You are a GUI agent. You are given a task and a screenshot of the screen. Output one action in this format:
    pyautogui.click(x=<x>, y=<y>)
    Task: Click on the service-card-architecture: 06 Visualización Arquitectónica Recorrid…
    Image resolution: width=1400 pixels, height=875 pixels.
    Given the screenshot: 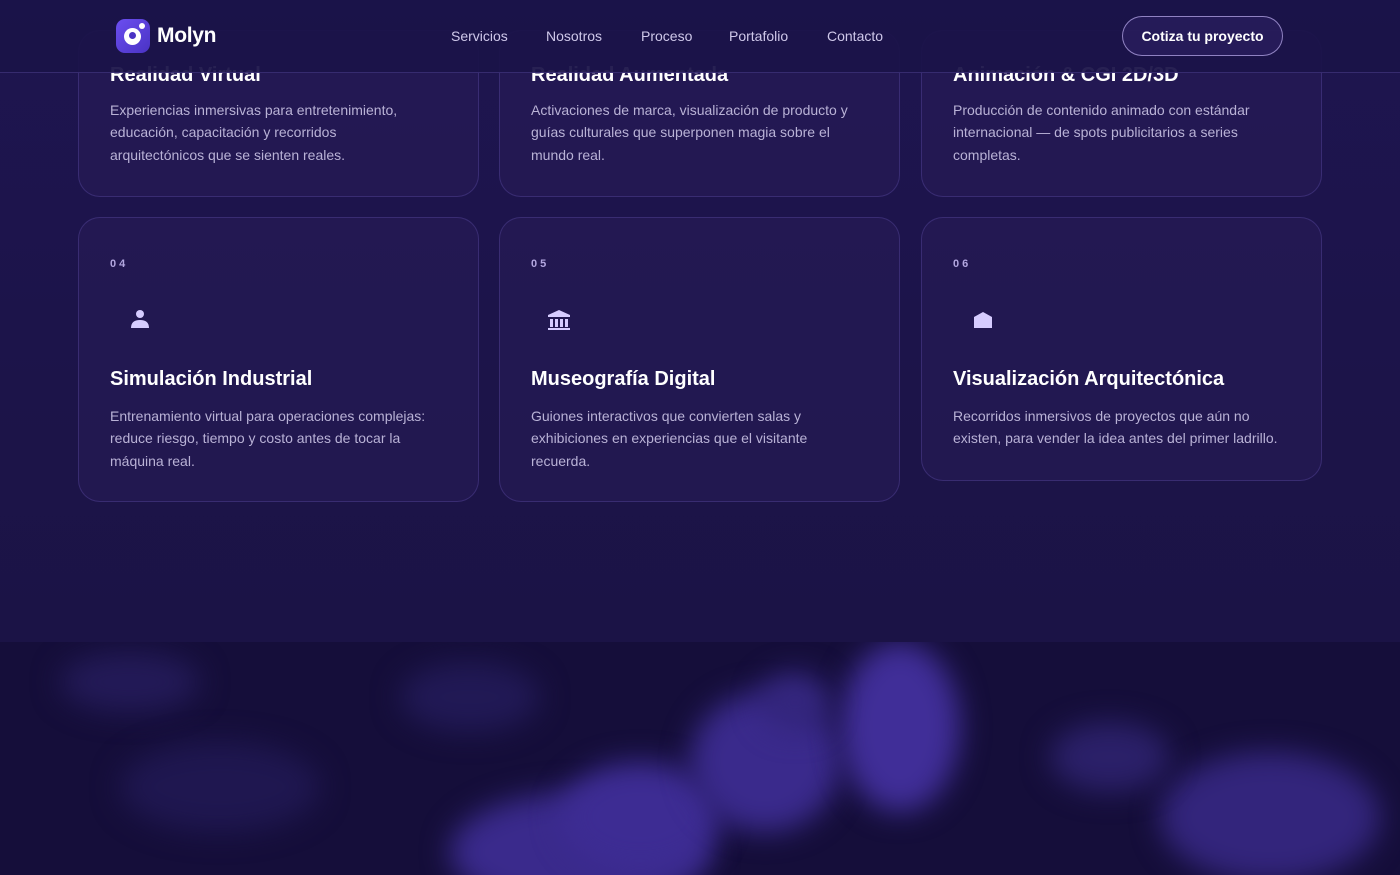 What is the action you would take?
    pyautogui.click(x=1121, y=349)
    